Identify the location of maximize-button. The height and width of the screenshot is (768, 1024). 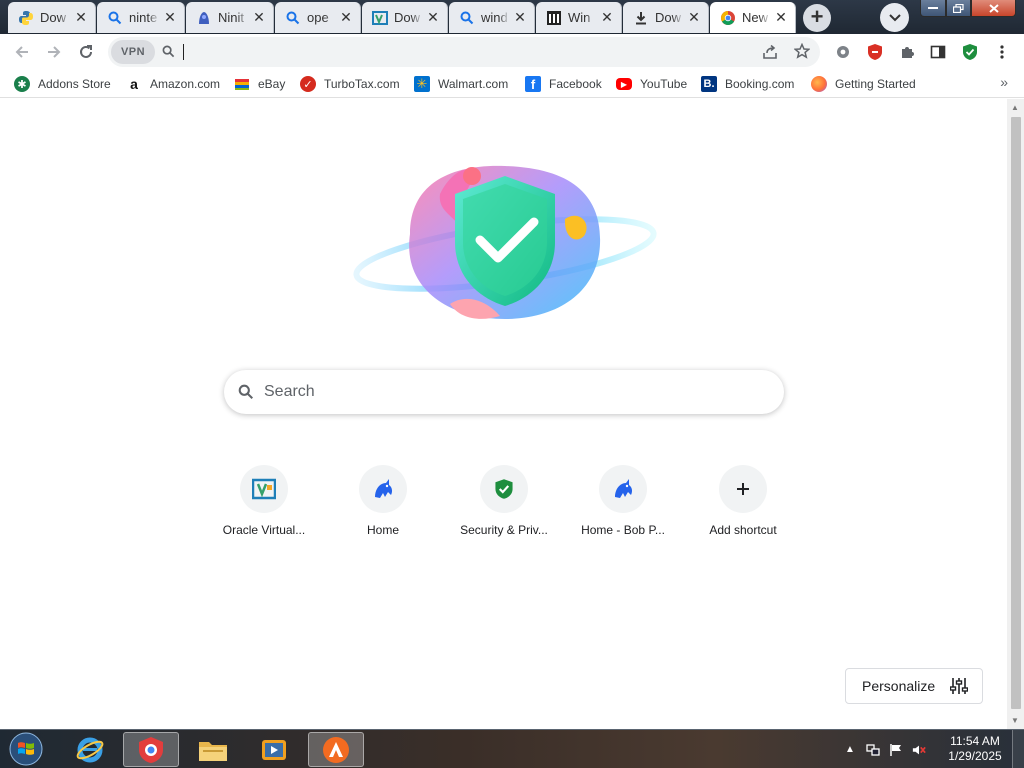
(958, 8).